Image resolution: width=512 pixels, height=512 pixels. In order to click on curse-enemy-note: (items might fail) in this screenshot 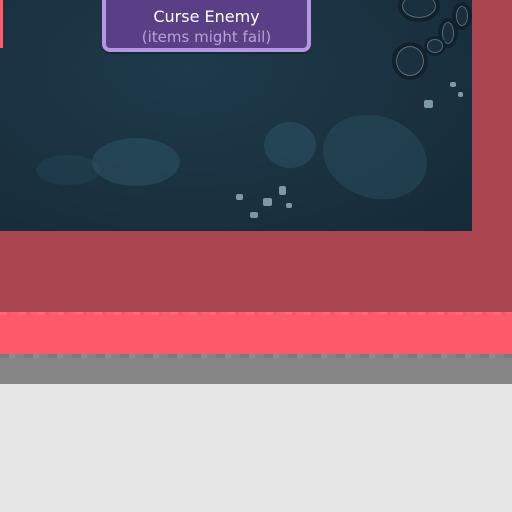, I will do `click(206, 37)`.